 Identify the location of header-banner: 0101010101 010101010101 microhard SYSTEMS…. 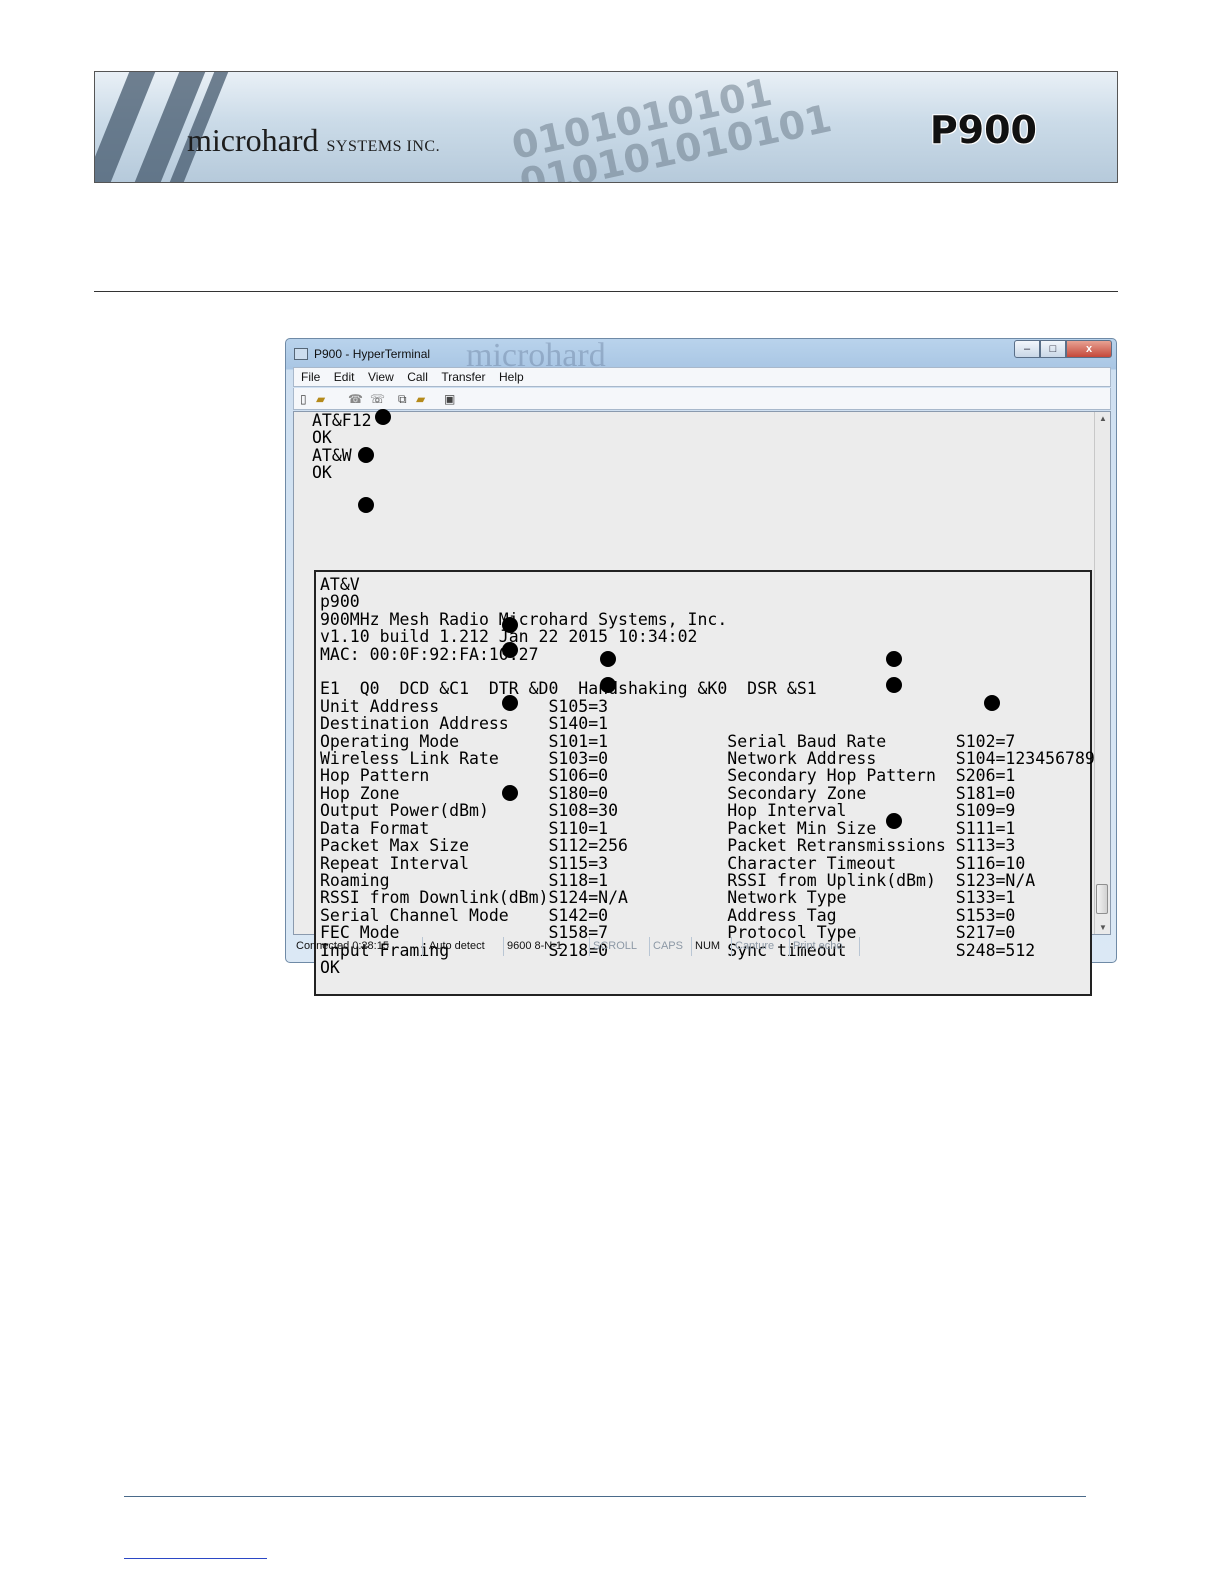
(606, 127).